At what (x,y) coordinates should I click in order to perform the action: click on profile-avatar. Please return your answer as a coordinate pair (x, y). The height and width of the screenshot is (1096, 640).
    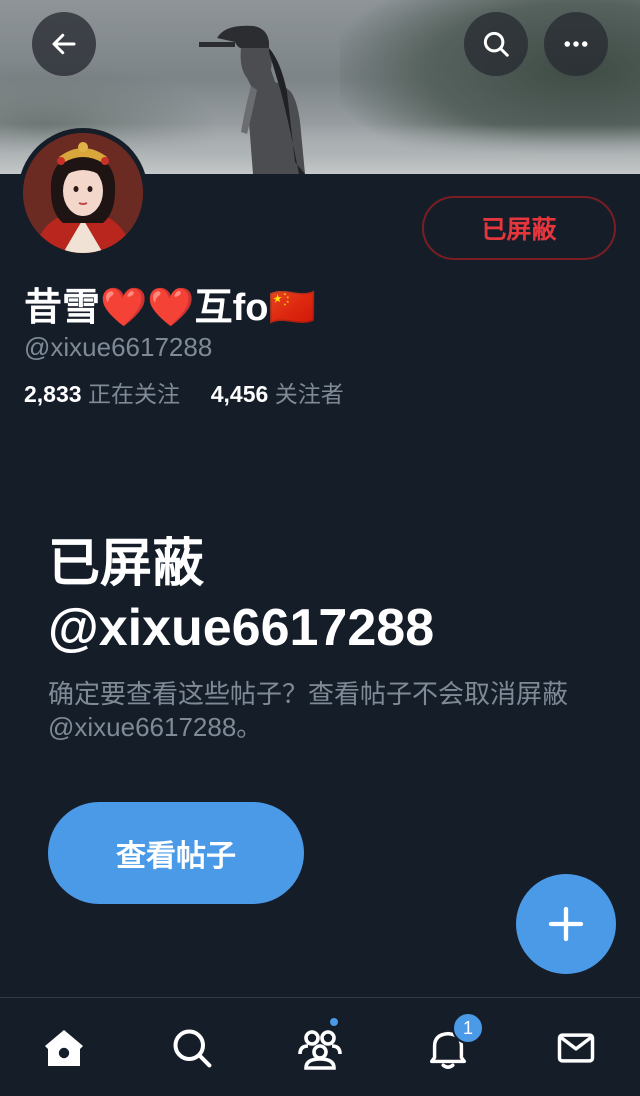
    Looking at the image, I should click on (83, 193).